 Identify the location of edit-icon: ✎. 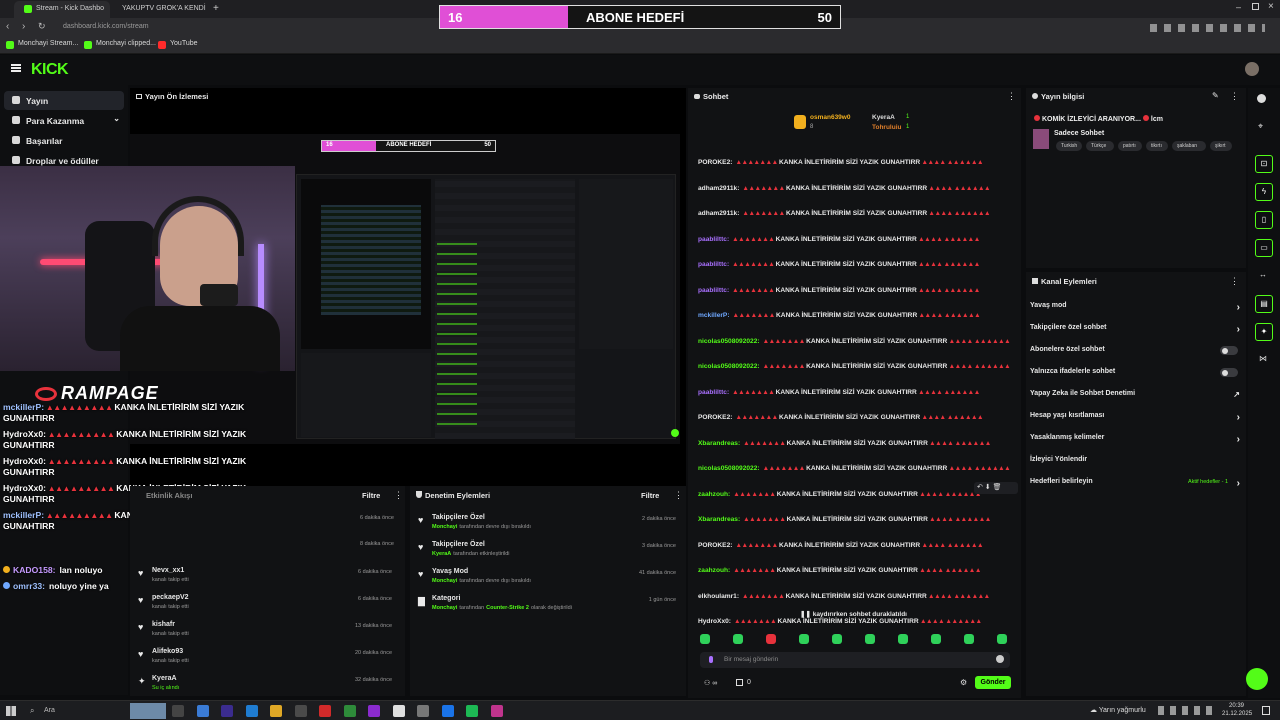
(1215, 95).